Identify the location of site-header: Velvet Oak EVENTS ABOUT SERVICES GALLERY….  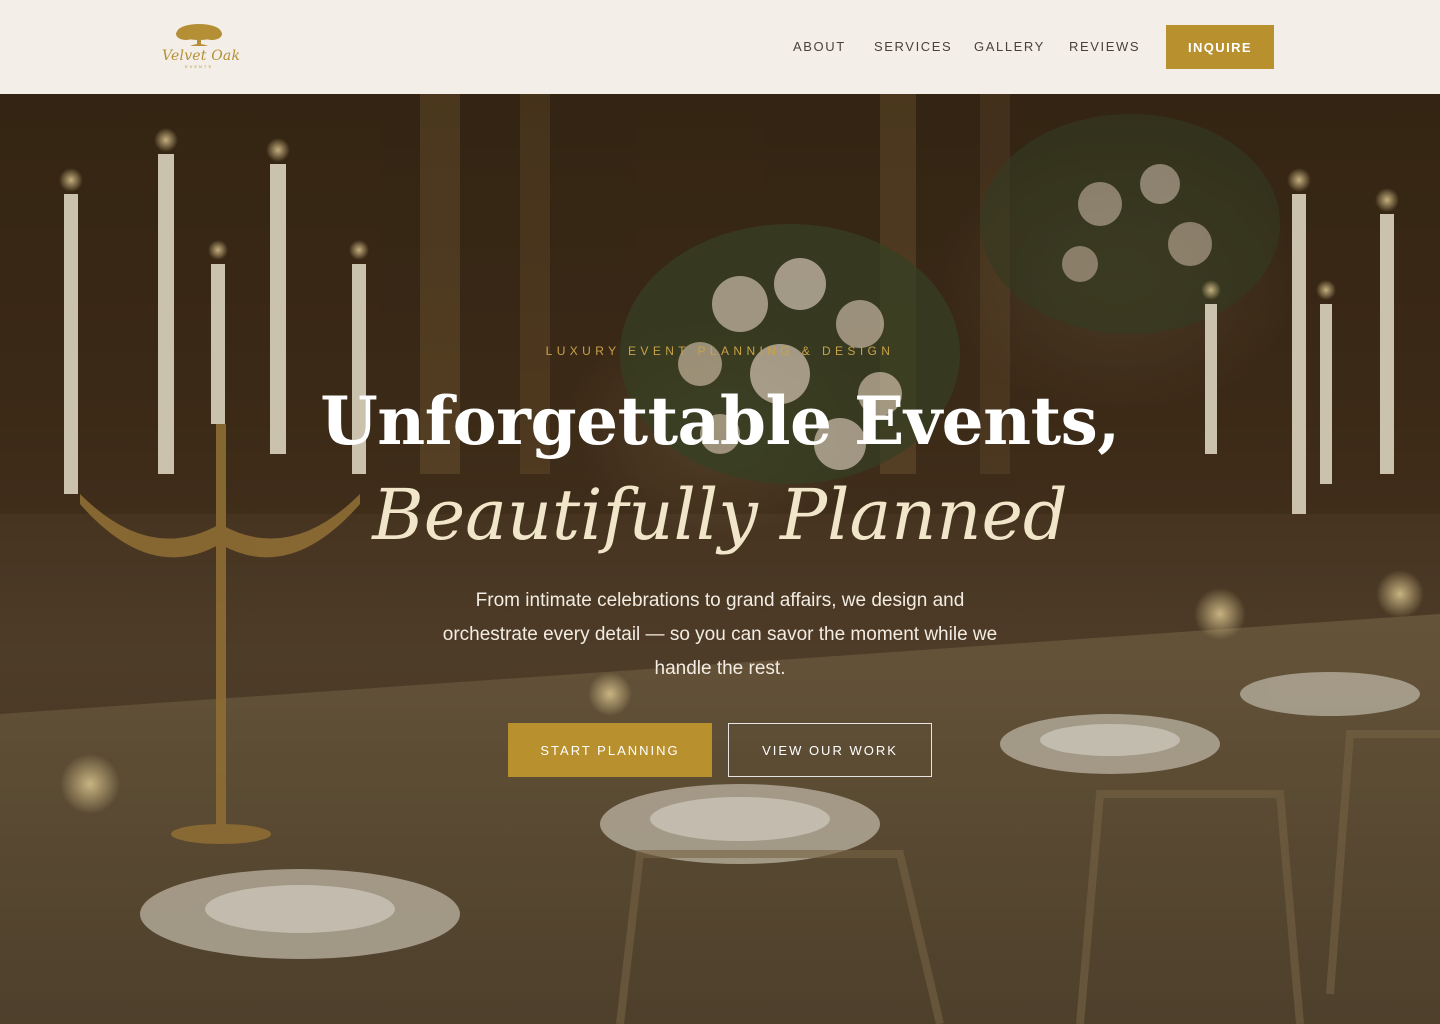
(720, 47).